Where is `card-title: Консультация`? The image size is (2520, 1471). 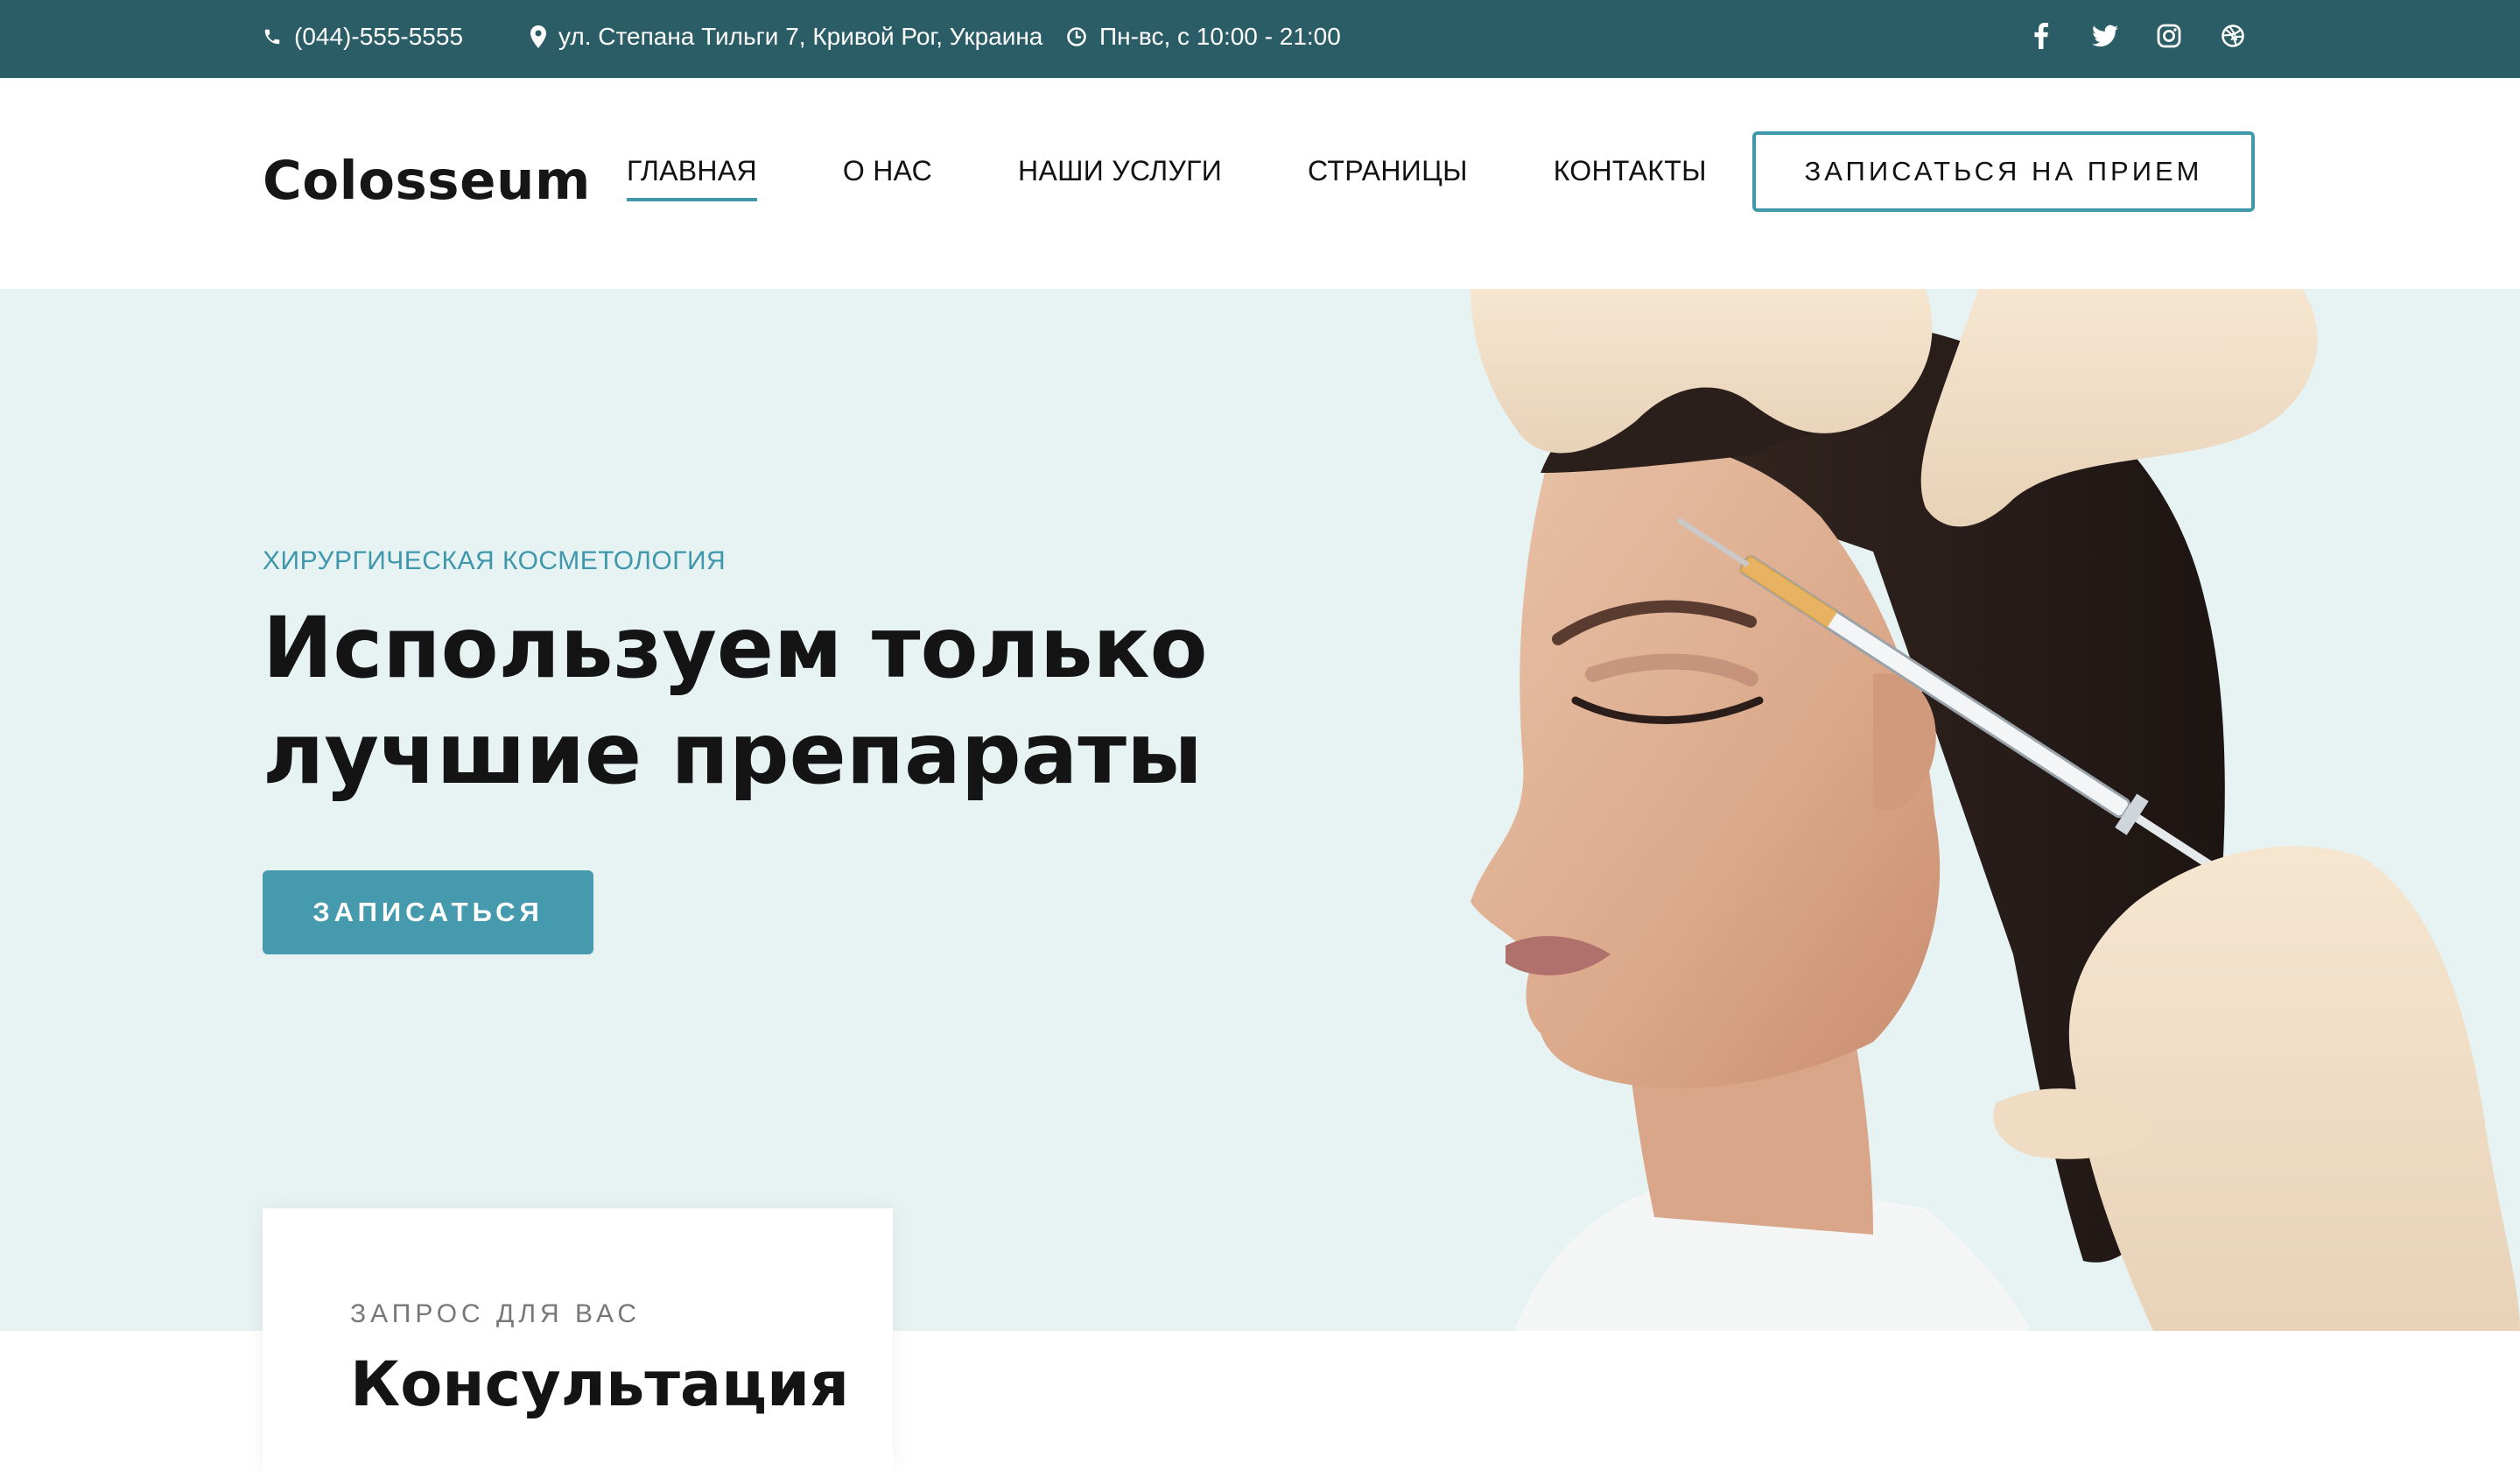
card-title: Консультация is located at coordinates (600, 1384).